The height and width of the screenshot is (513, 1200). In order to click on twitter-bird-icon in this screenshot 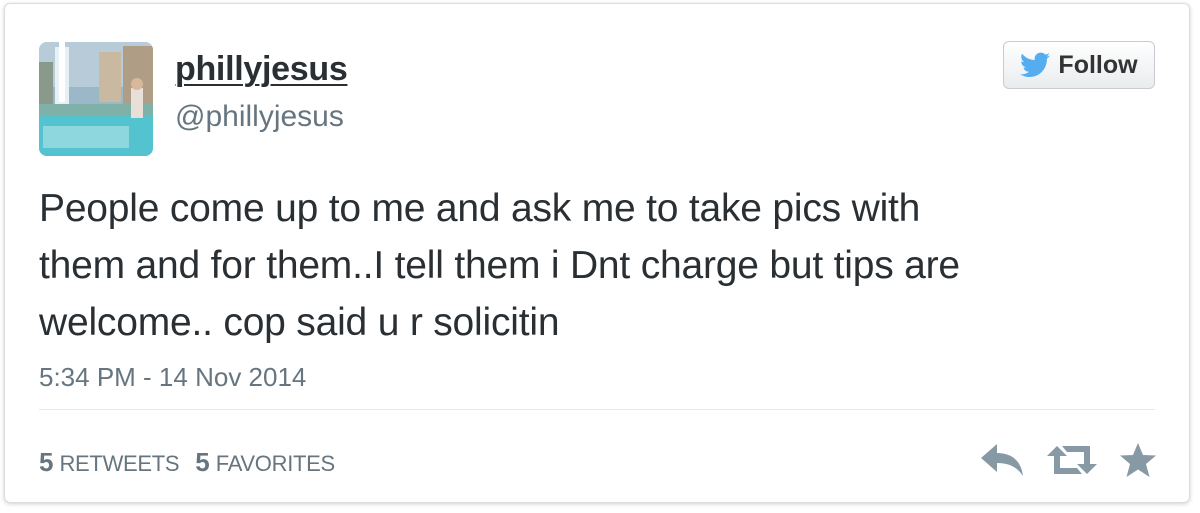, I will do `click(1035, 64)`.